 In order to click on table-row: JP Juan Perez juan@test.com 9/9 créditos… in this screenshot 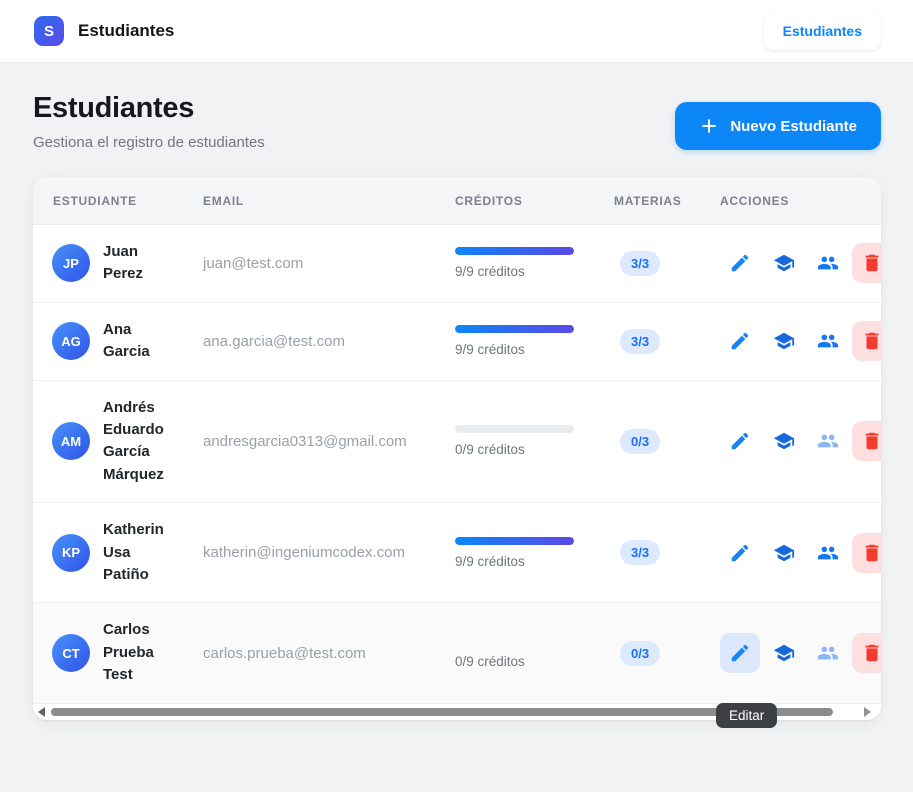, I will do `click(457, 264)`.